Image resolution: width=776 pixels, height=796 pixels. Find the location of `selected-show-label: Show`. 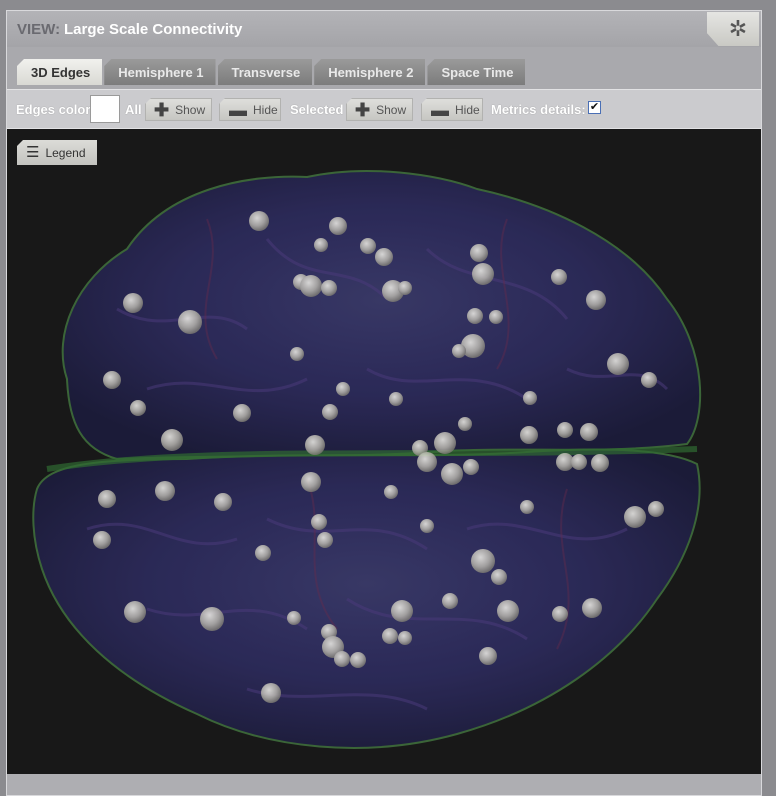

selected-show-label: Show is located at coordinates (391, 109).